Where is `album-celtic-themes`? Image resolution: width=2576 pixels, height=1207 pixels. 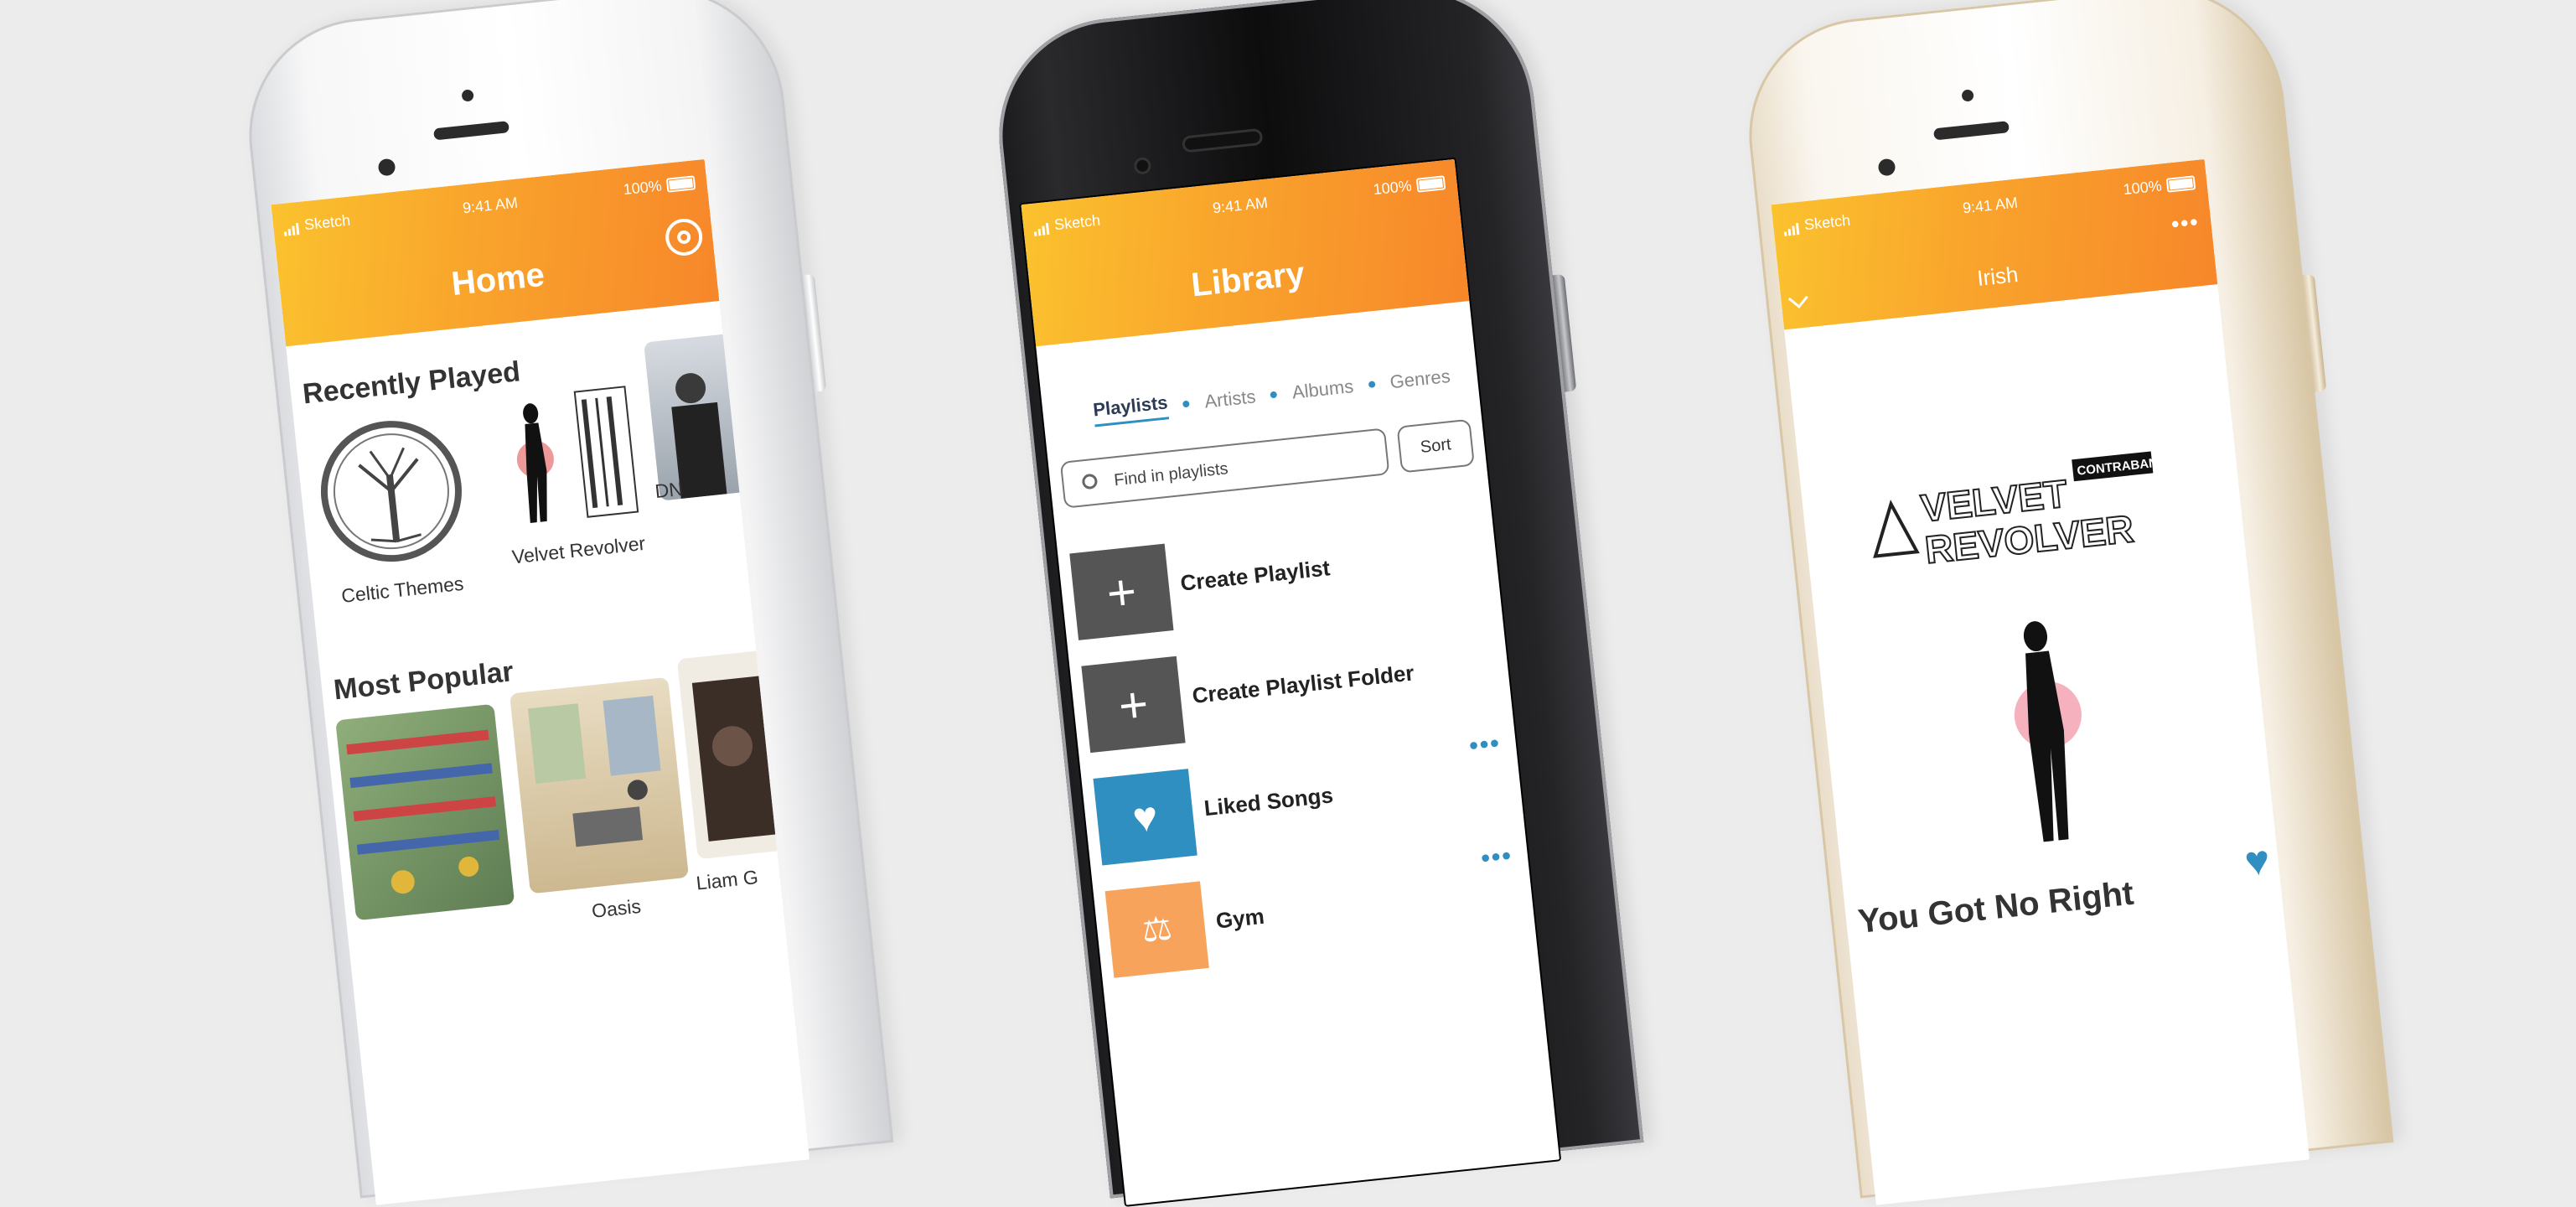
album-celtic-themes is located at coordinates (391, 491).